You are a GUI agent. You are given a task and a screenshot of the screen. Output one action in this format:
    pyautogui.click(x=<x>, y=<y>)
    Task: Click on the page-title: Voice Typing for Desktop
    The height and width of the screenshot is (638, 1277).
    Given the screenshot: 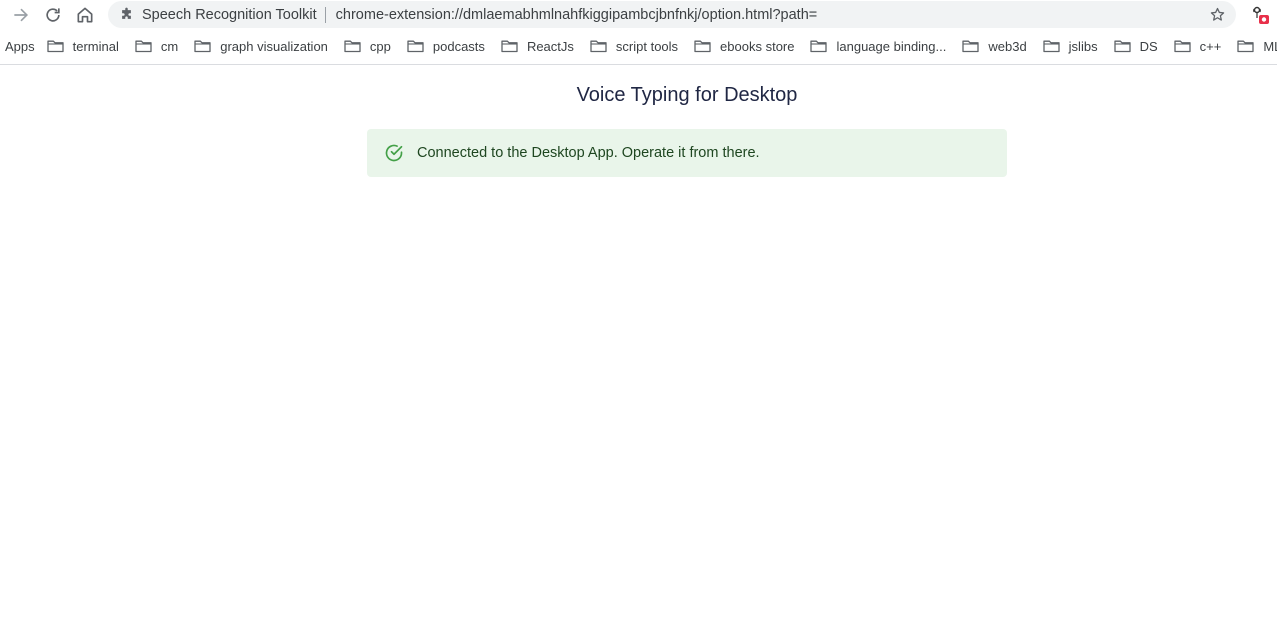 What is the action you would take?
    pyautogui.click(x=687, y=95)
    